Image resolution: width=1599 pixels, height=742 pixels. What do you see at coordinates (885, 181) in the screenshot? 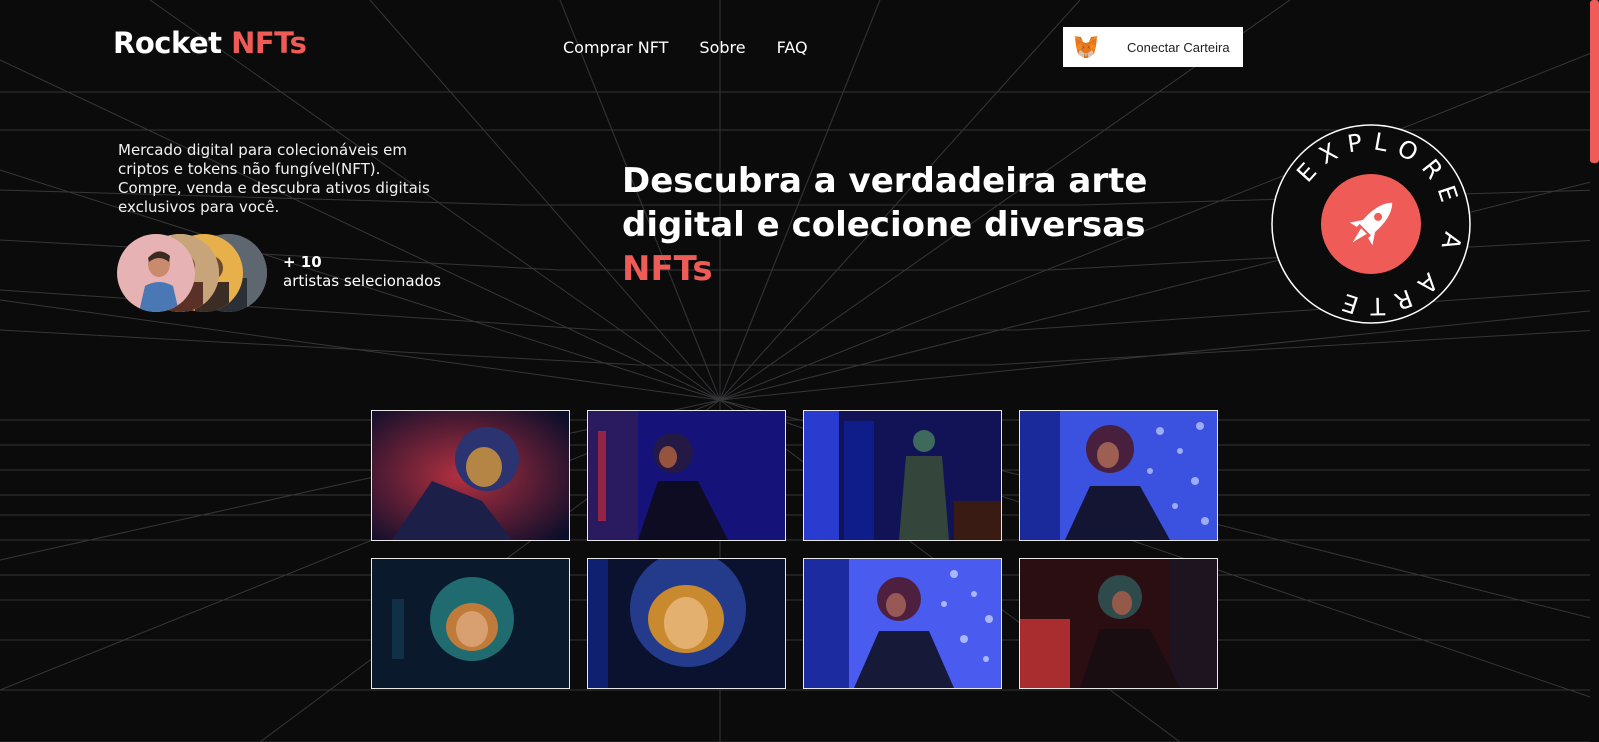
I see `hero-line-1: Descubra a verdadeira arte` at bounding box center [885, 181].